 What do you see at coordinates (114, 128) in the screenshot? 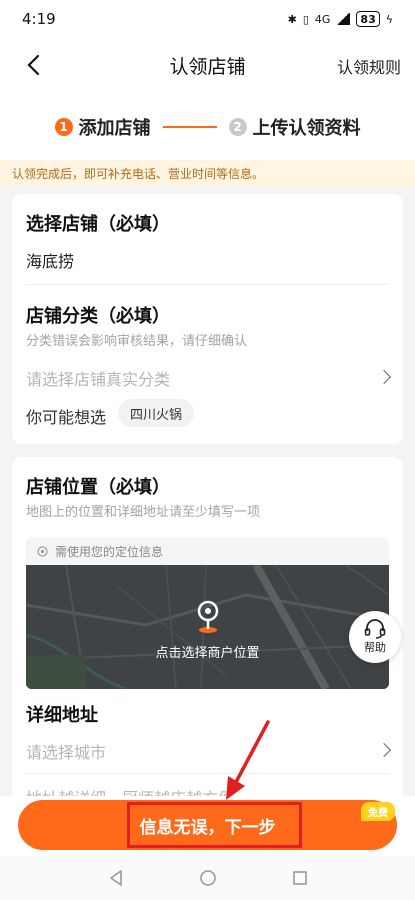
I see `step-label: 添加店铺` at bounding box center [114, 128].